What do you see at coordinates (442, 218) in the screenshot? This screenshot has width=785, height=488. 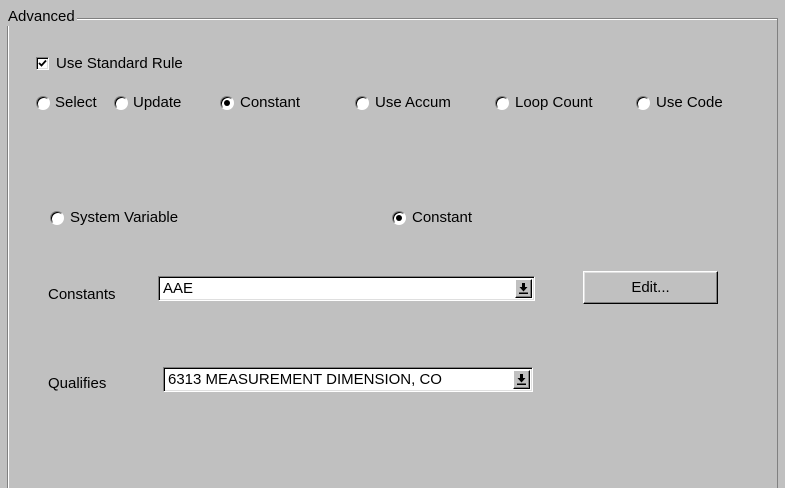 I see `radio-source-constant-label: Constant` at bounding box center [442, 218].